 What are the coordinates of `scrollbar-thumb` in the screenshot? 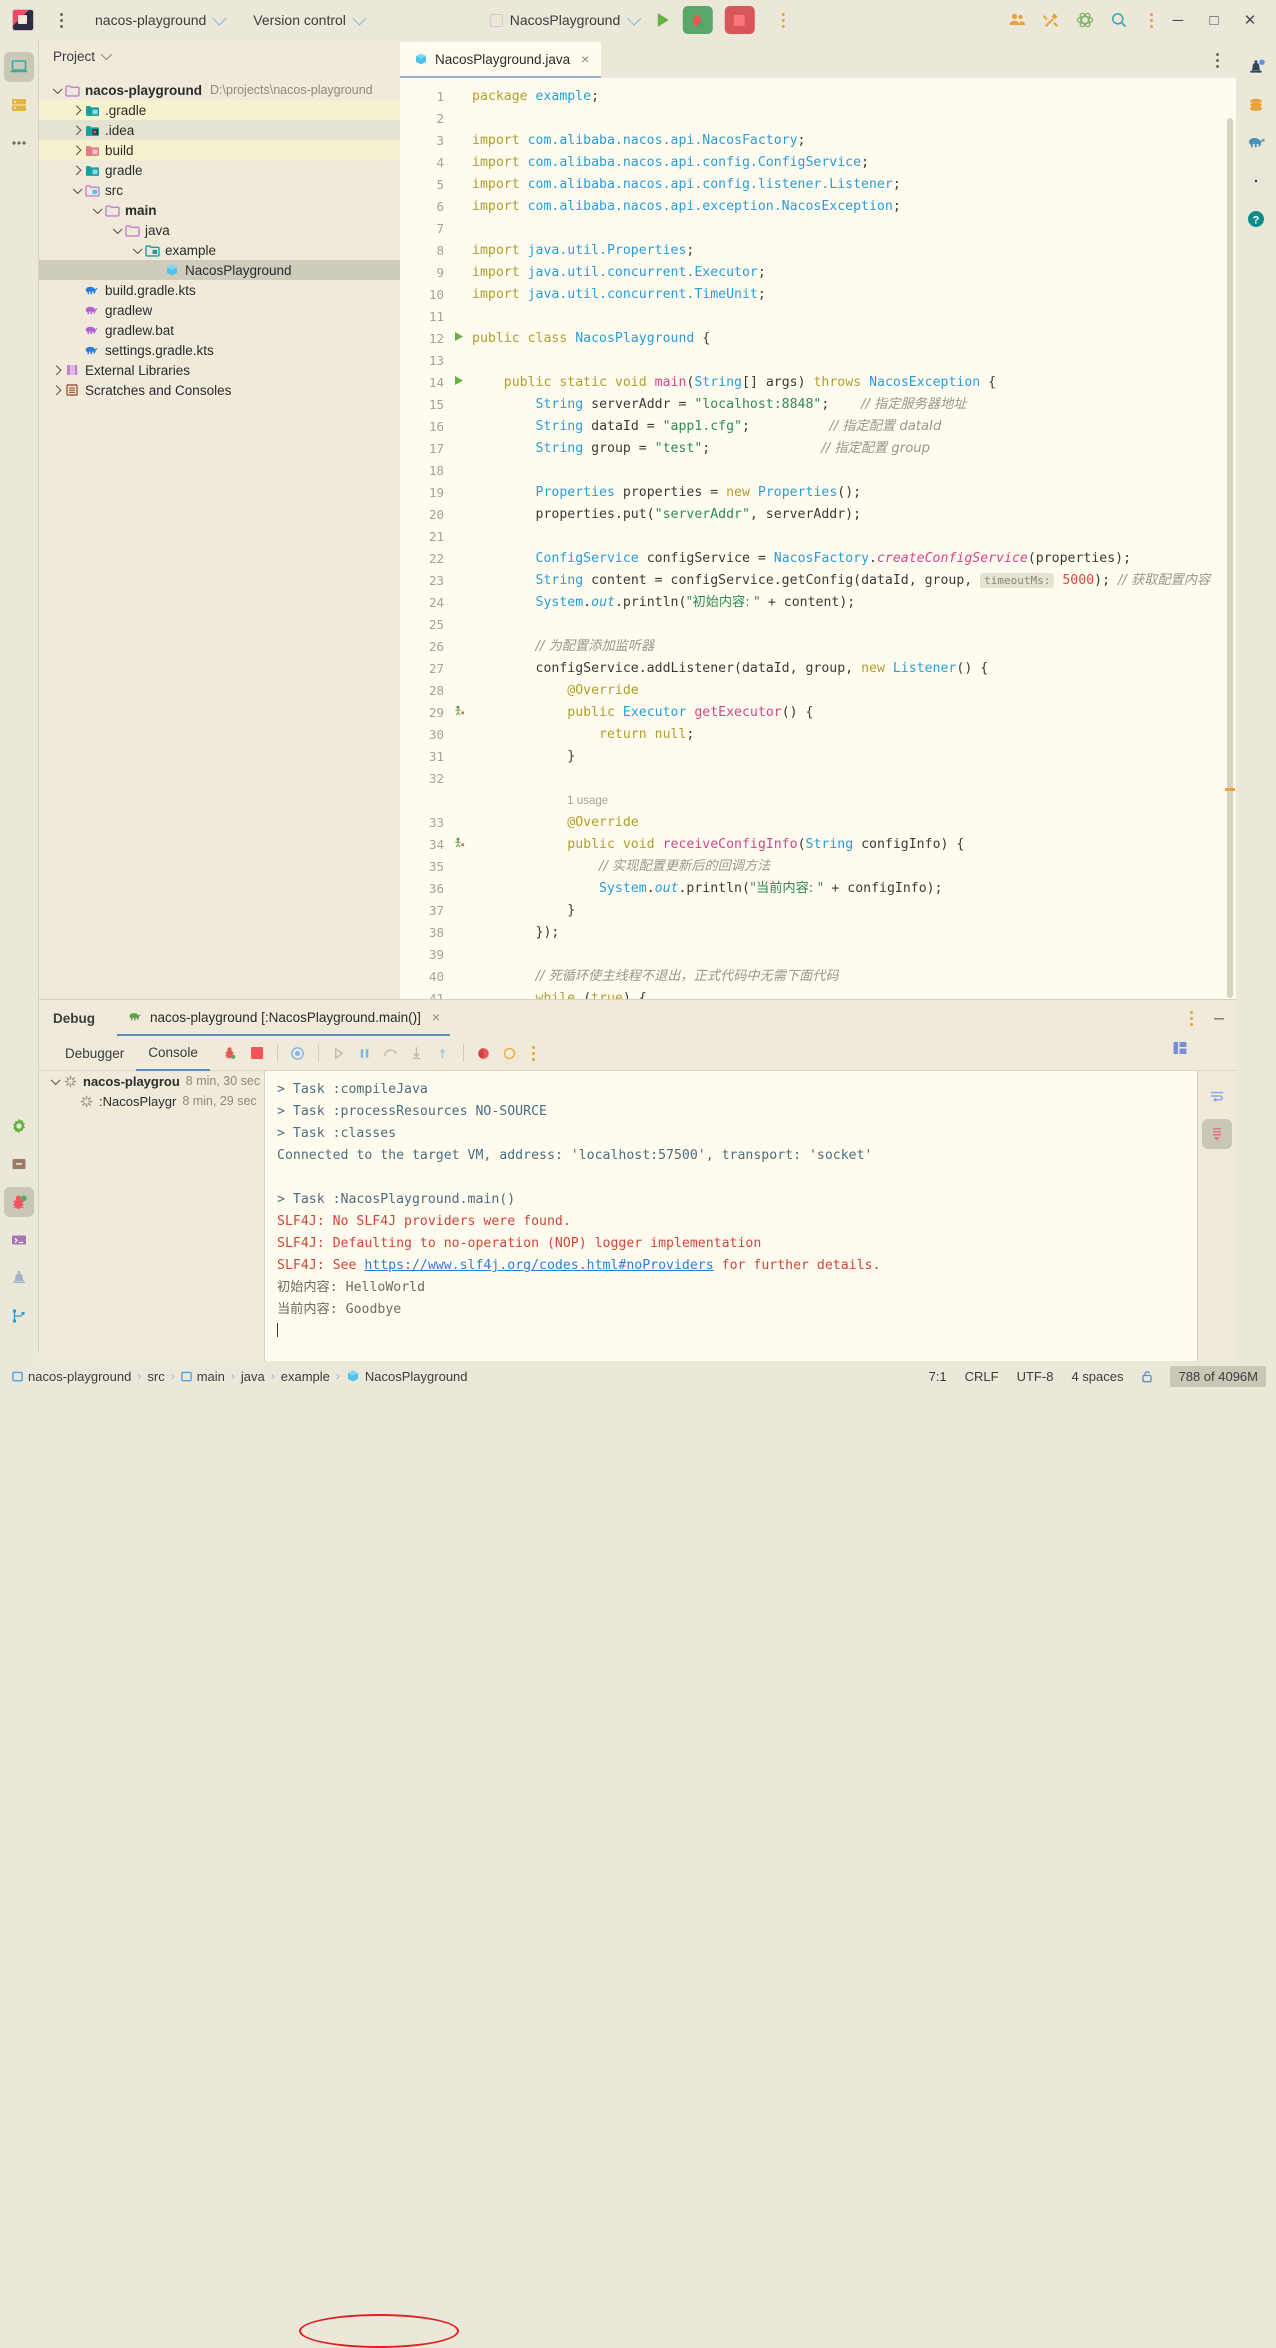 It's located at (1230, 558).